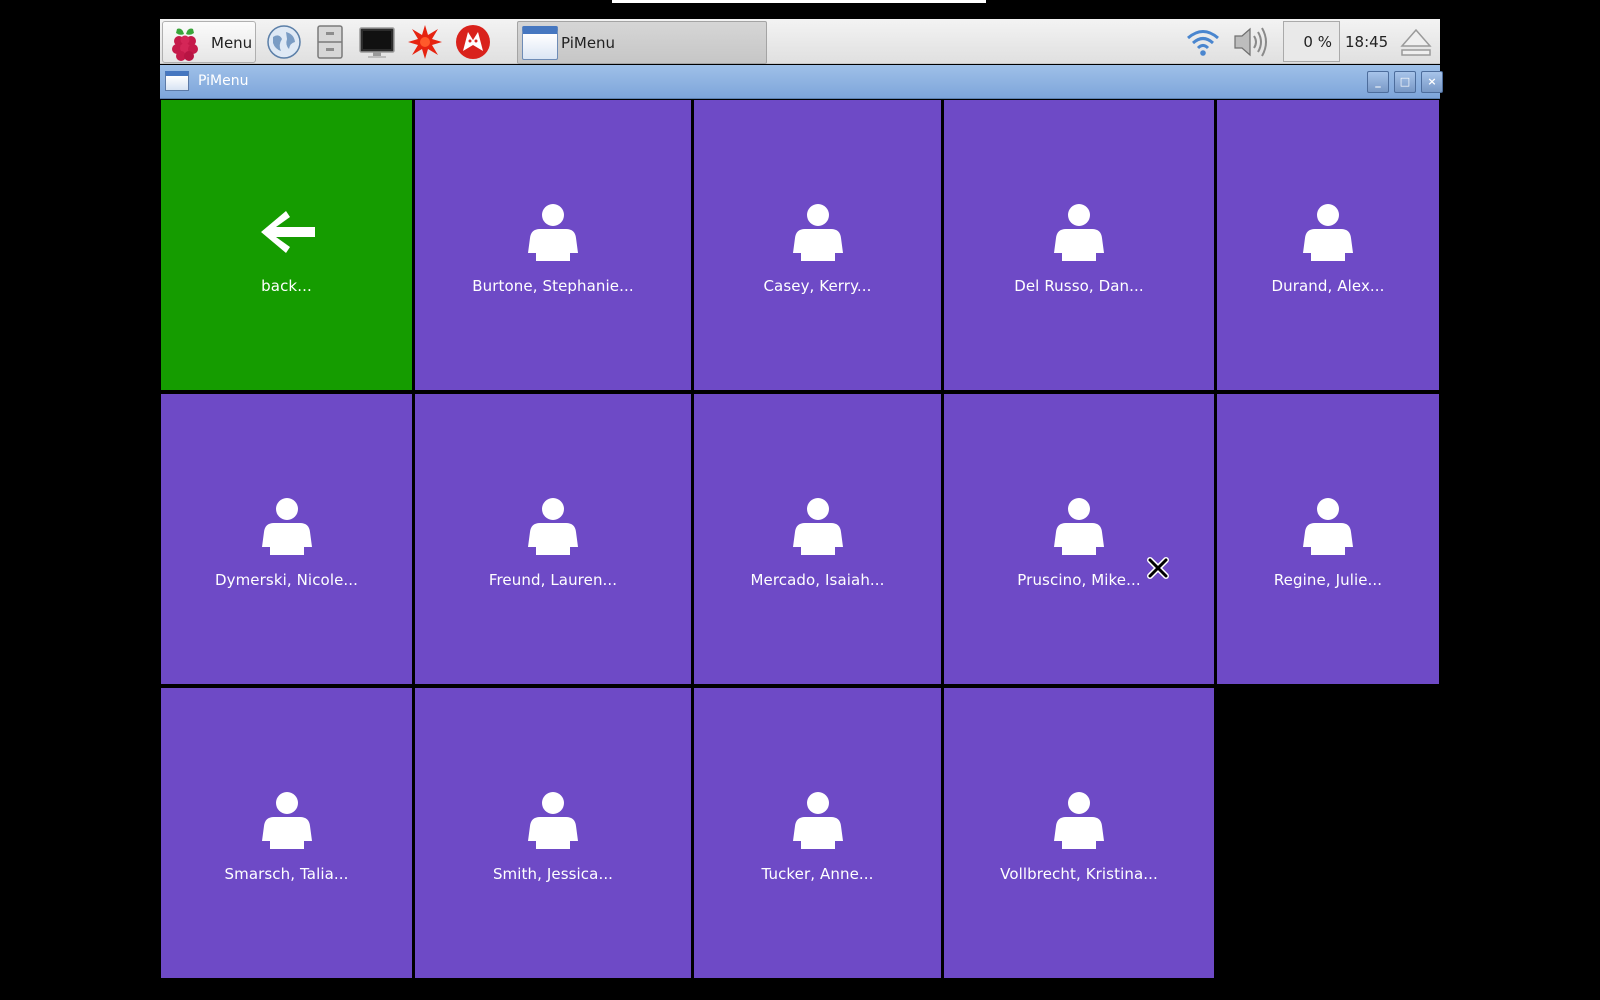 Image resolution: width=1600 pixels, height=1000 pixels. What do you see at coordinates (209, 42) in the screenshot?
I see `start-menu-button: Menu` at bounding box center [209, 42].